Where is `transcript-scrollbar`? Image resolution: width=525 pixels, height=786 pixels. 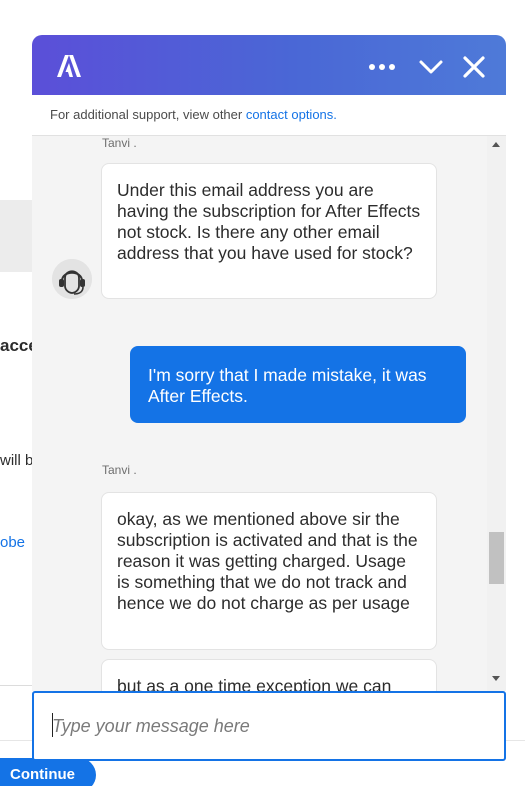
transcript-scrollbar is located at coordinates (496, 413).